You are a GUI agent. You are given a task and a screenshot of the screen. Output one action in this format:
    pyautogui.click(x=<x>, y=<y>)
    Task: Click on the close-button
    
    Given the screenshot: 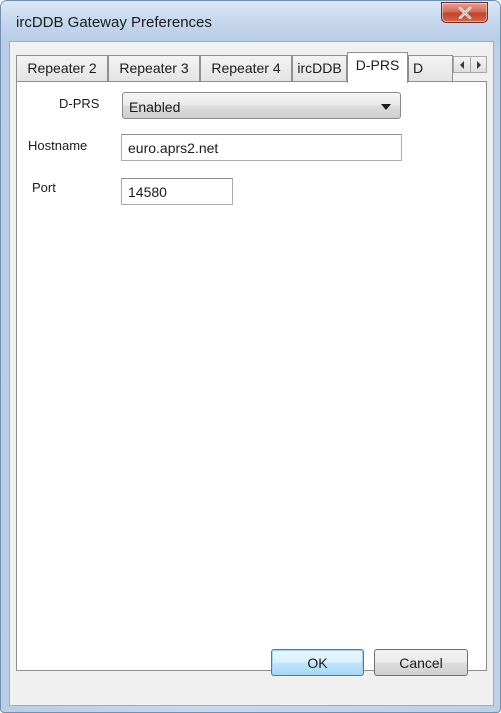 What is the action you would take?
    pyautogui.click(x=464, y=12)
    